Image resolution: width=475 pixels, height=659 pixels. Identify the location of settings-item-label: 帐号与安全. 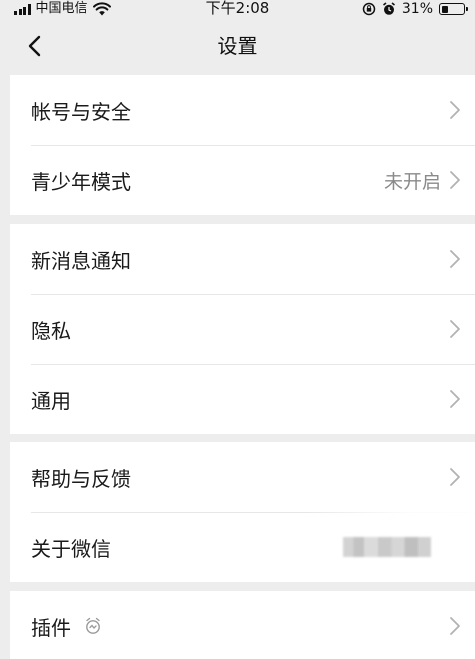
(81, 111).